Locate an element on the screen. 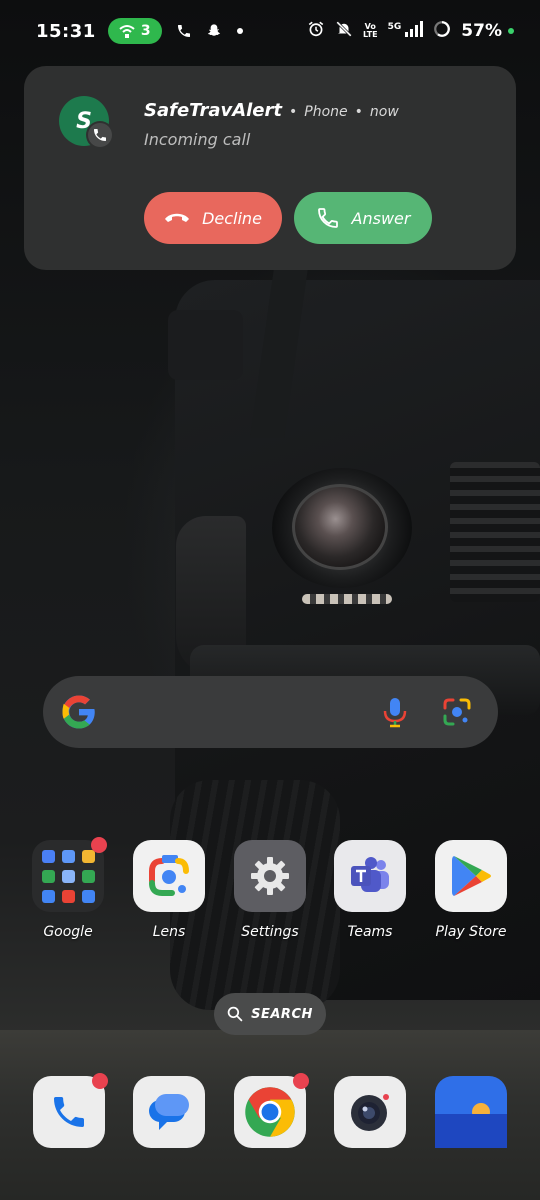 The width and height of the screenshot is (540, 1200). messages-icon is located at coordinates (169, 1112).